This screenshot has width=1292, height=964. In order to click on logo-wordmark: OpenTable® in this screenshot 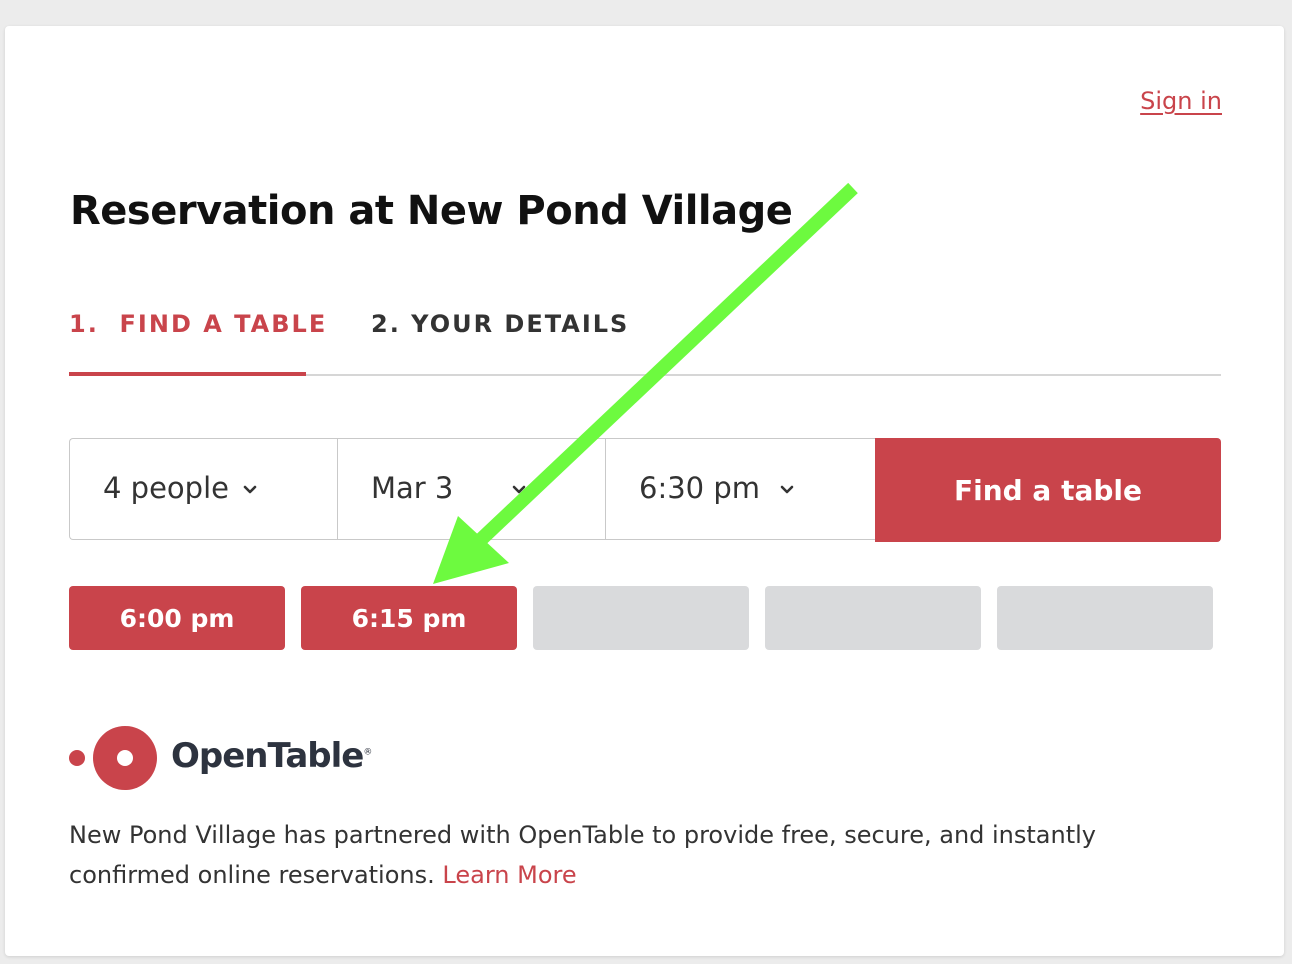, I will do `click(271, 756)`.